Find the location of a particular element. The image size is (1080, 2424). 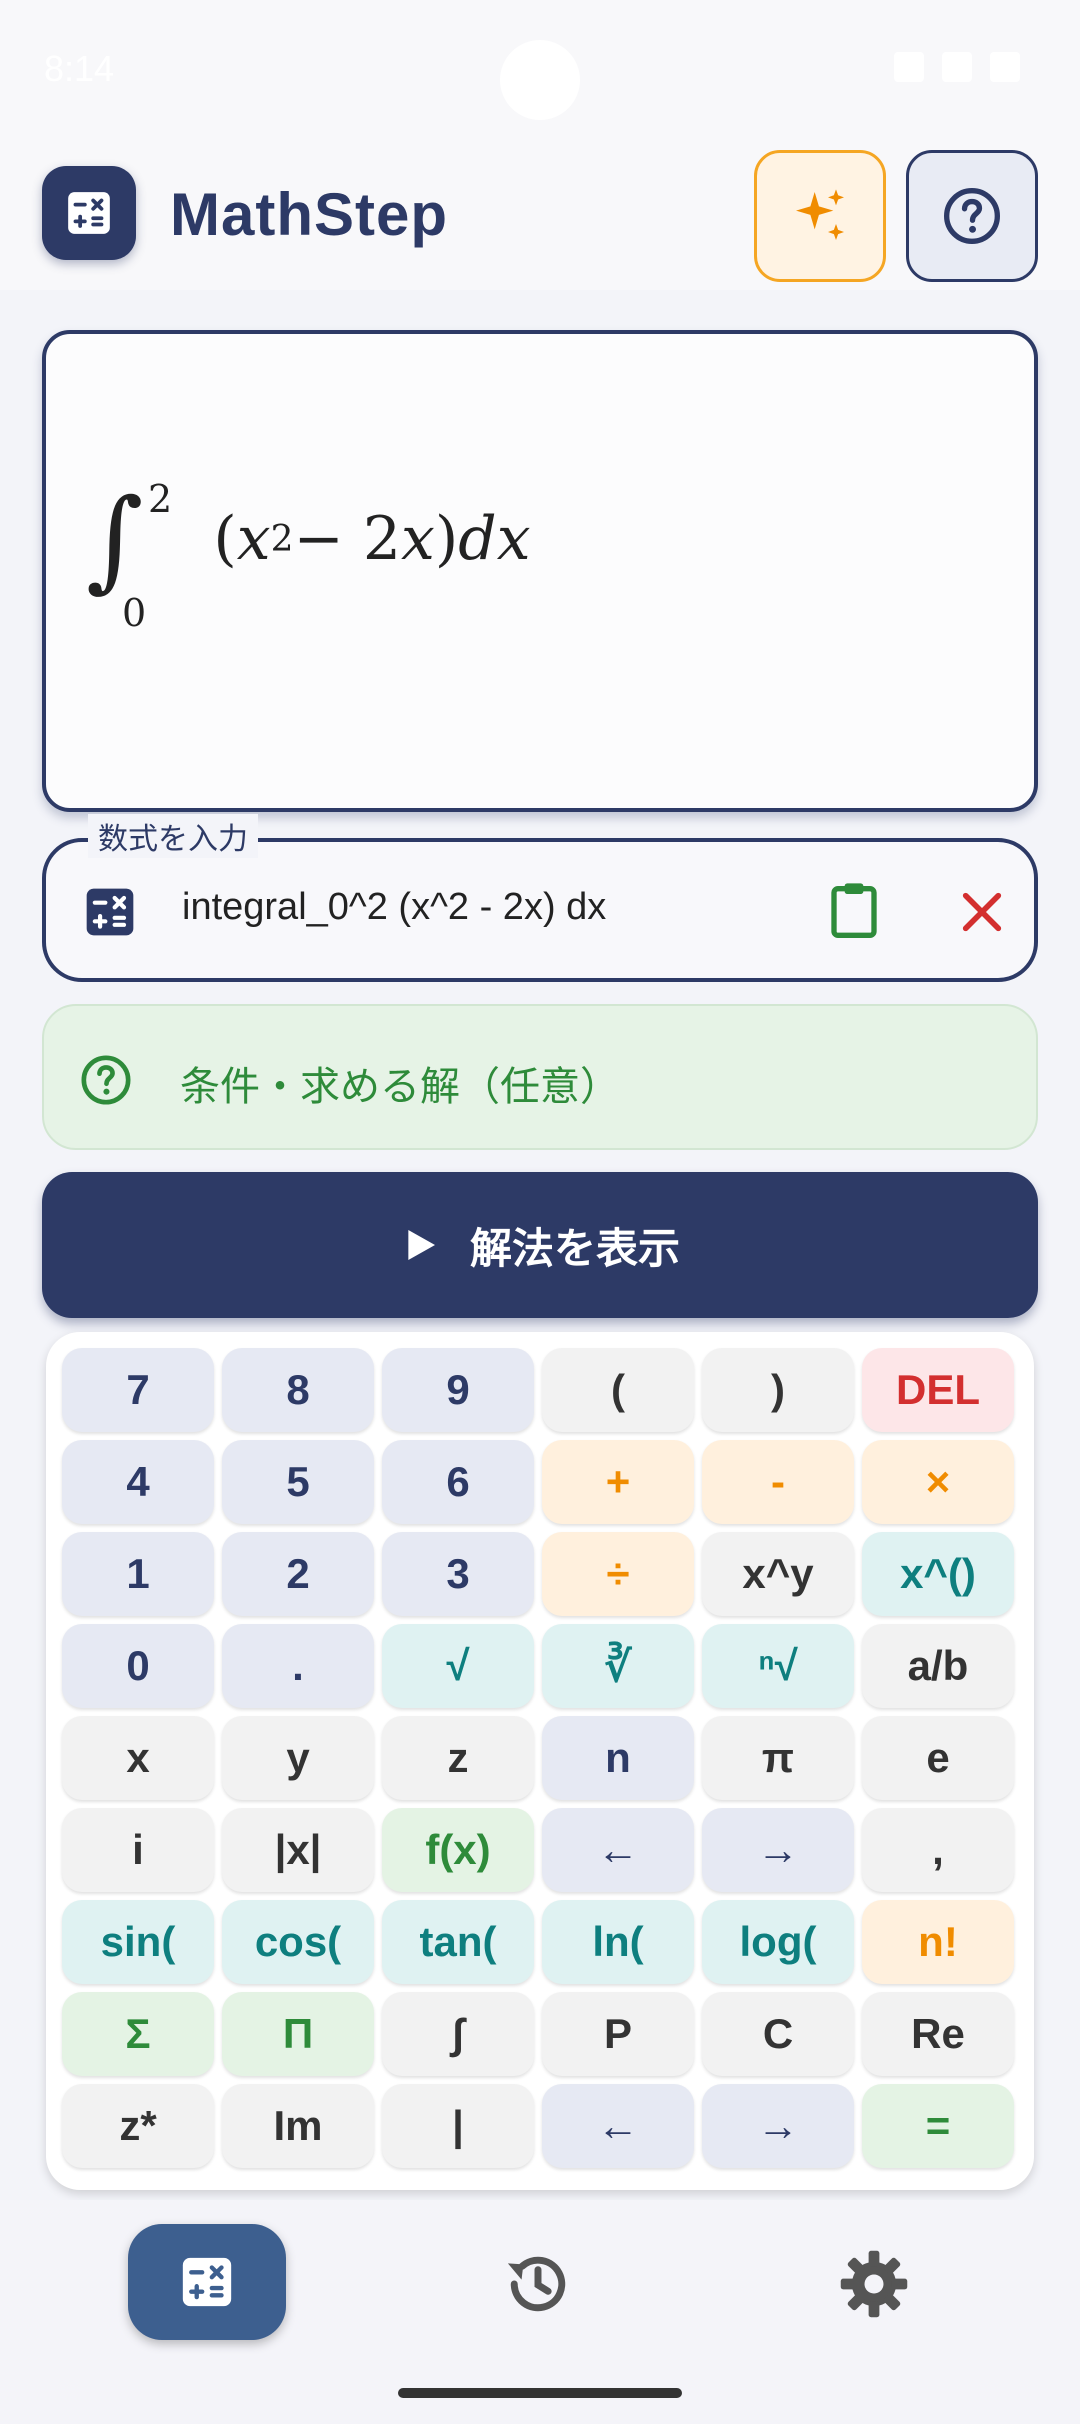

key-9: 9 is located at coordinates (458, 1390).